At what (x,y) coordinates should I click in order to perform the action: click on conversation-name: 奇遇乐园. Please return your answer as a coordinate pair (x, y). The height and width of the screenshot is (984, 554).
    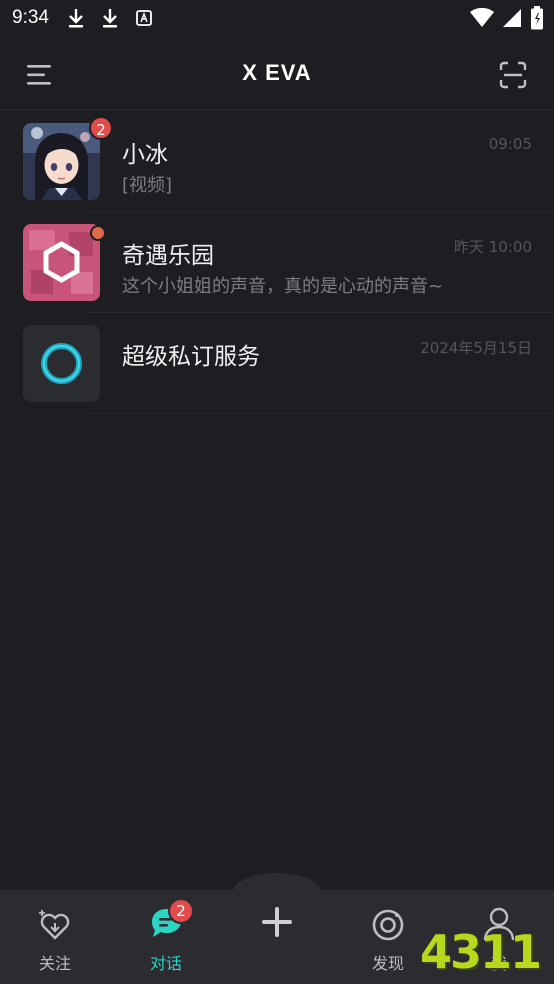
    Looking at the image, I should click on (168, 256).